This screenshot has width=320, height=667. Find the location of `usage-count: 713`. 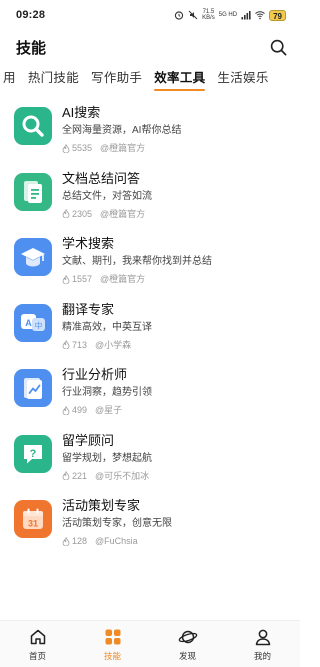

usage-count: 713 is located at coordinates (80, 344).